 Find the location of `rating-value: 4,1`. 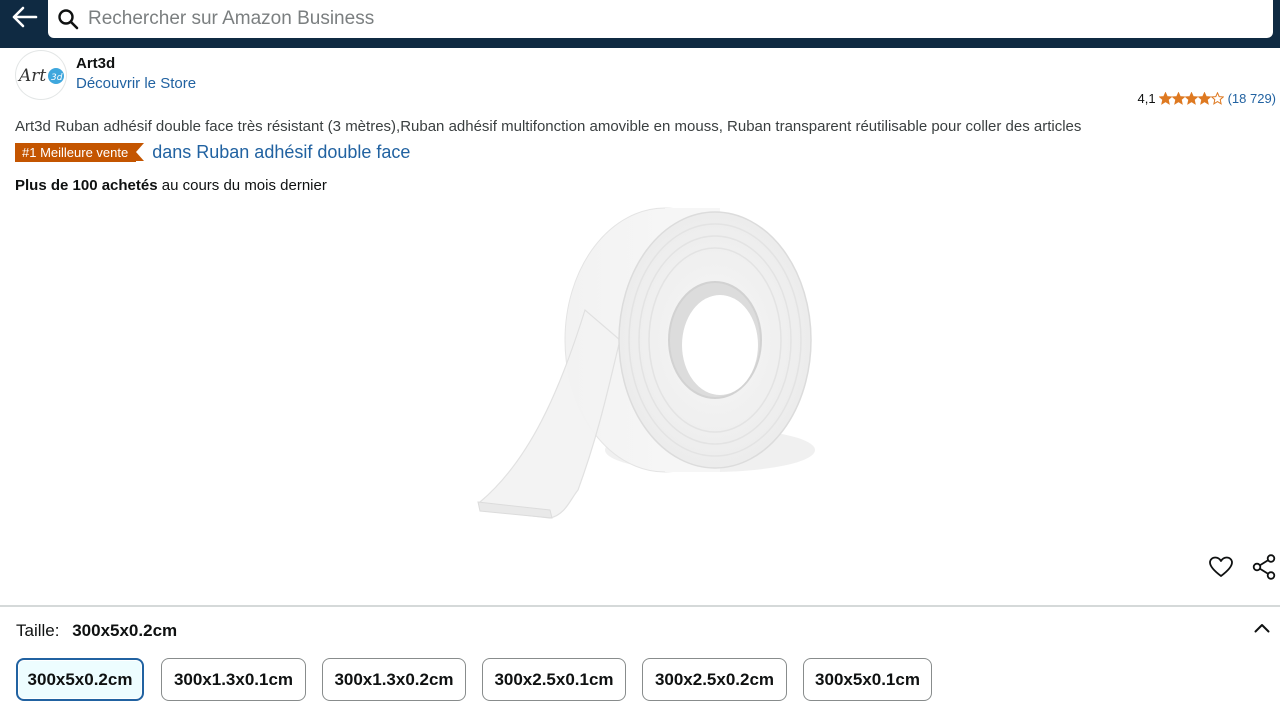

rating-value: 4,1 is located at coordinates (1146, 98).